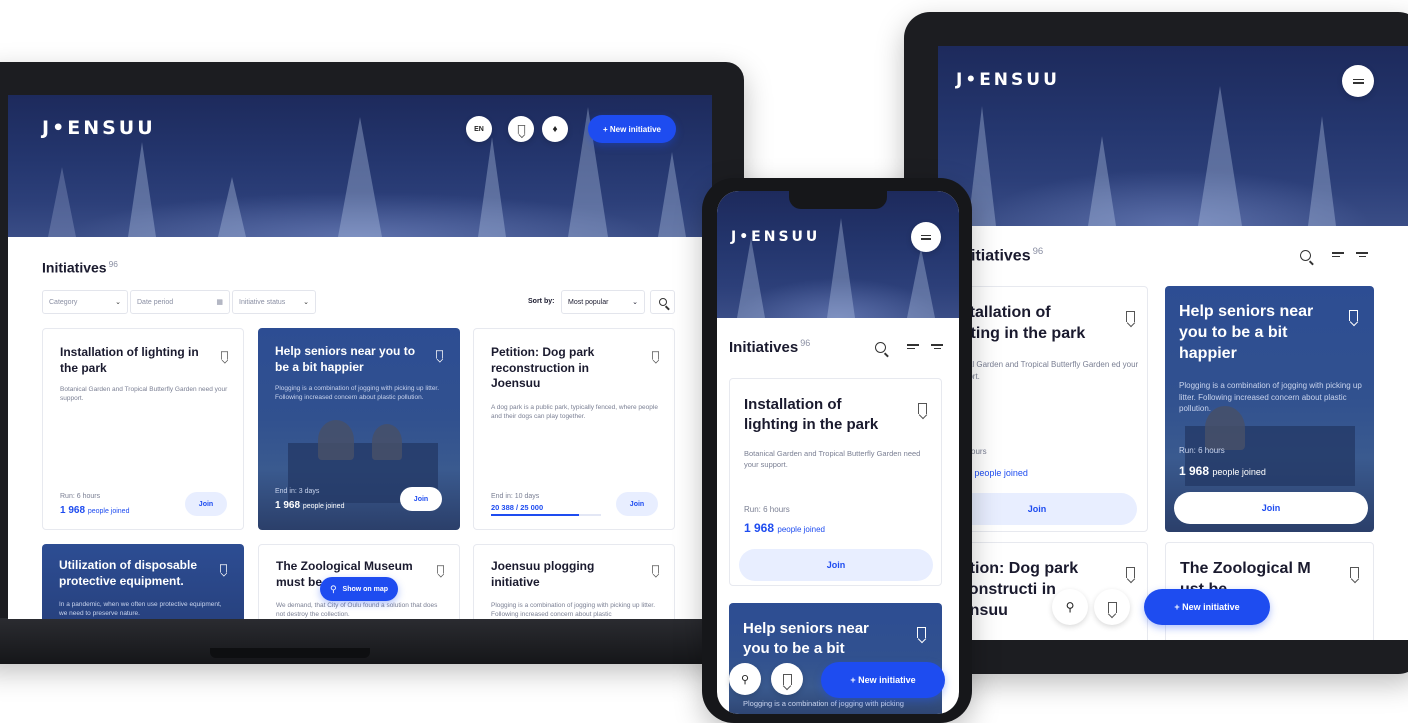 This screenshot has height=723, width=1408. Describe the element at coordinates (375, 641) in the screenshot. I see `laptop-base` at that location.